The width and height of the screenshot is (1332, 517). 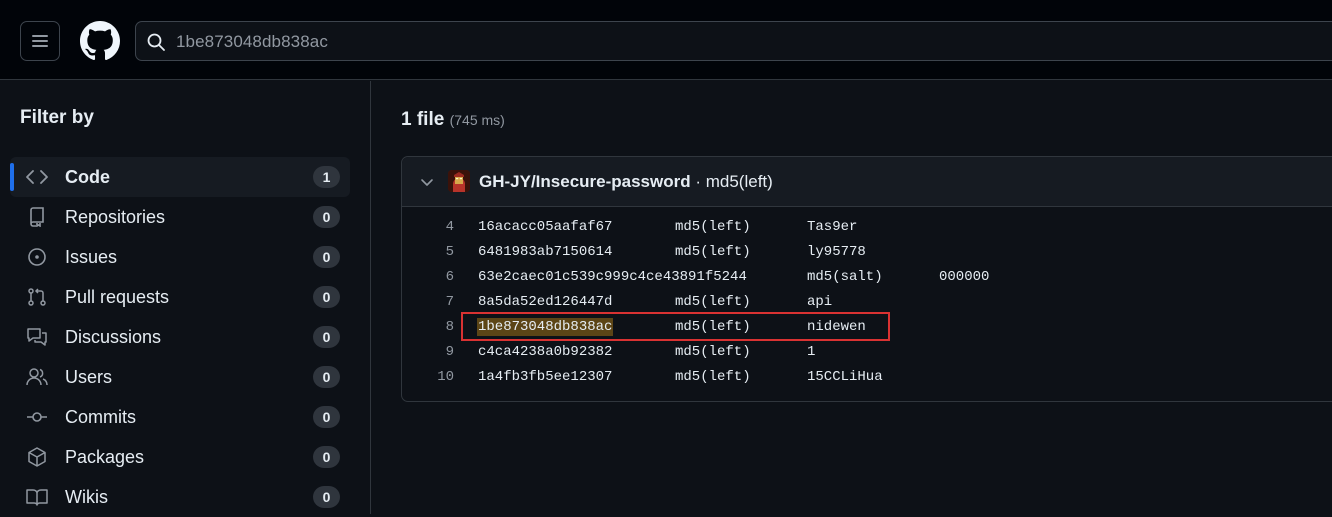 What do you see at coordinates (37, 497) in the screenshot?
I see `book-icon` at bounding box center [37, 497].